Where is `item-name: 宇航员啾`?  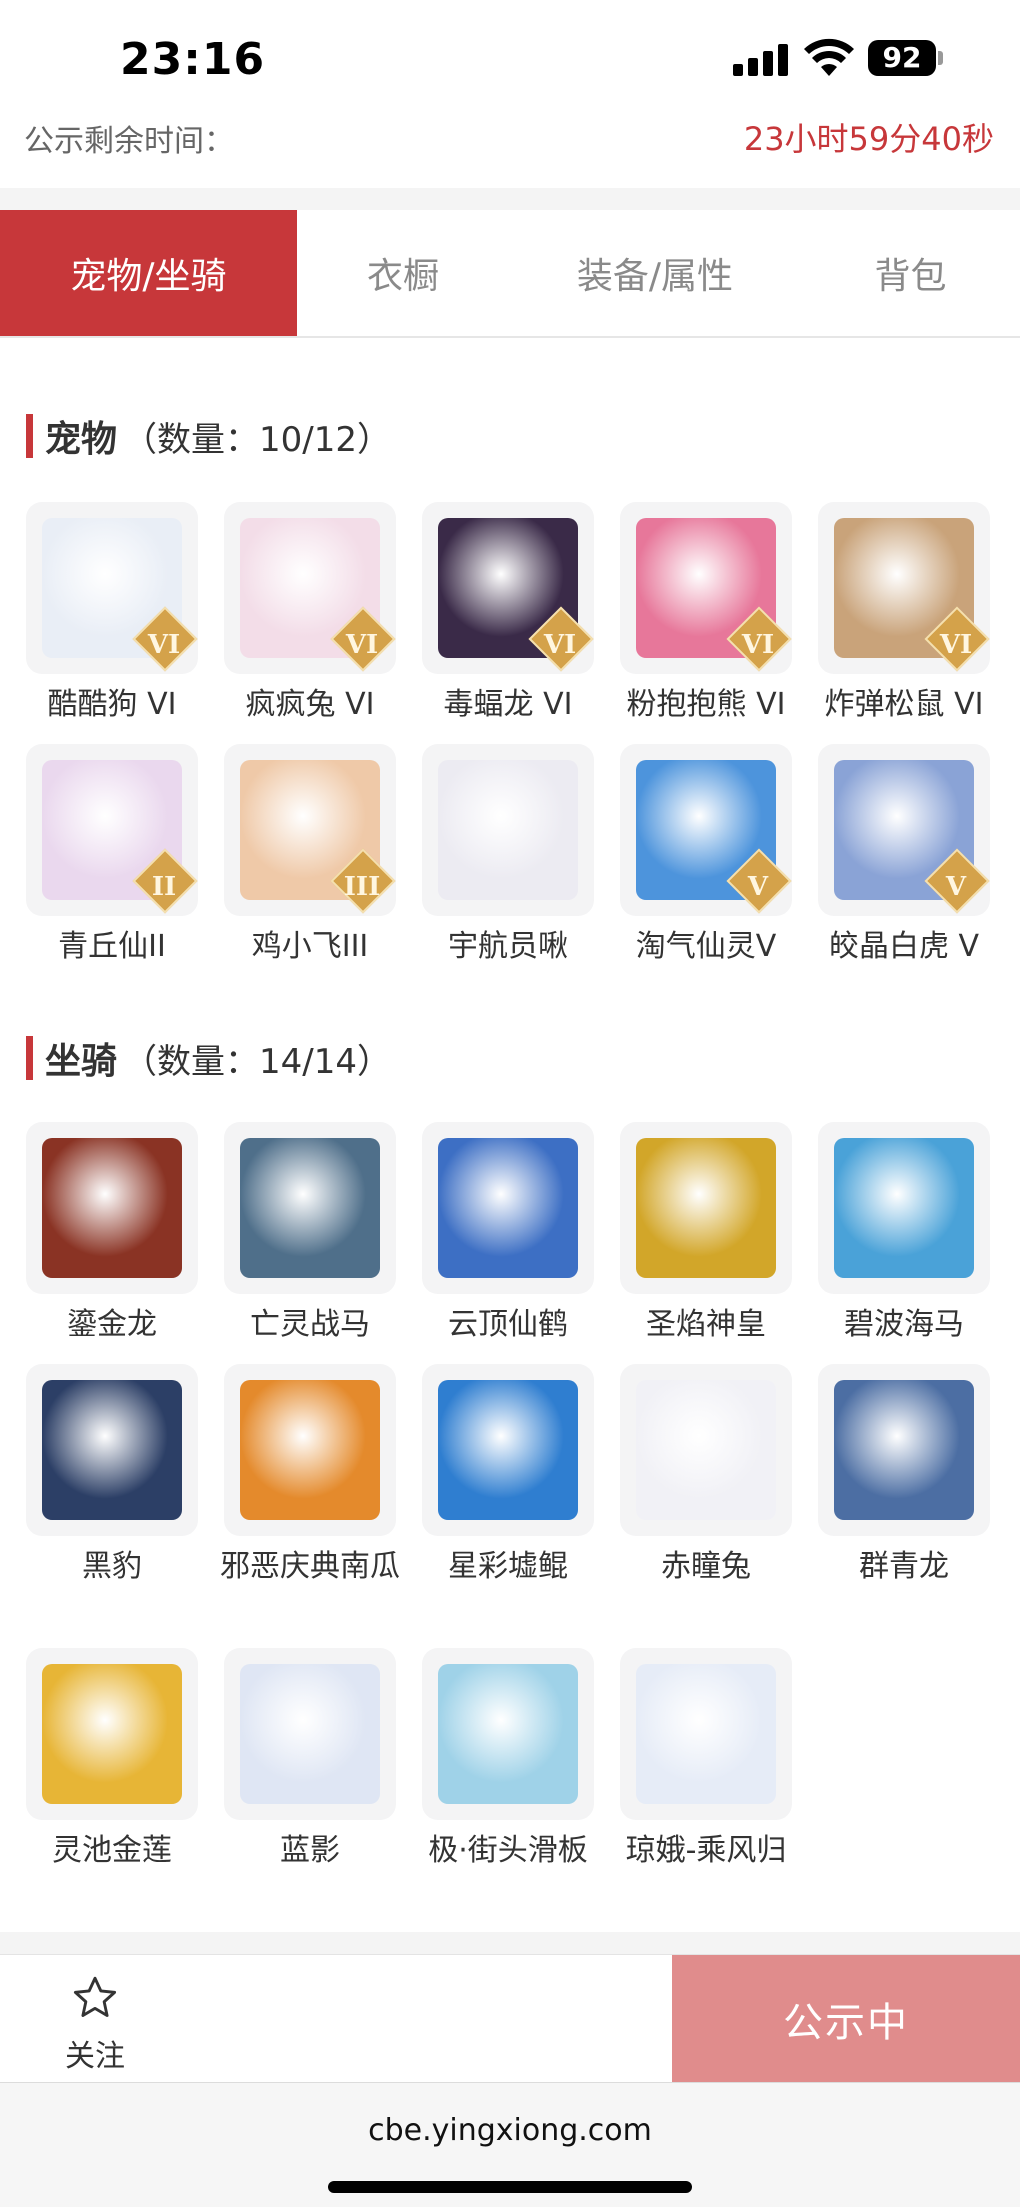 item-name: 宇航员啾 is located at coordinates (508, 946).